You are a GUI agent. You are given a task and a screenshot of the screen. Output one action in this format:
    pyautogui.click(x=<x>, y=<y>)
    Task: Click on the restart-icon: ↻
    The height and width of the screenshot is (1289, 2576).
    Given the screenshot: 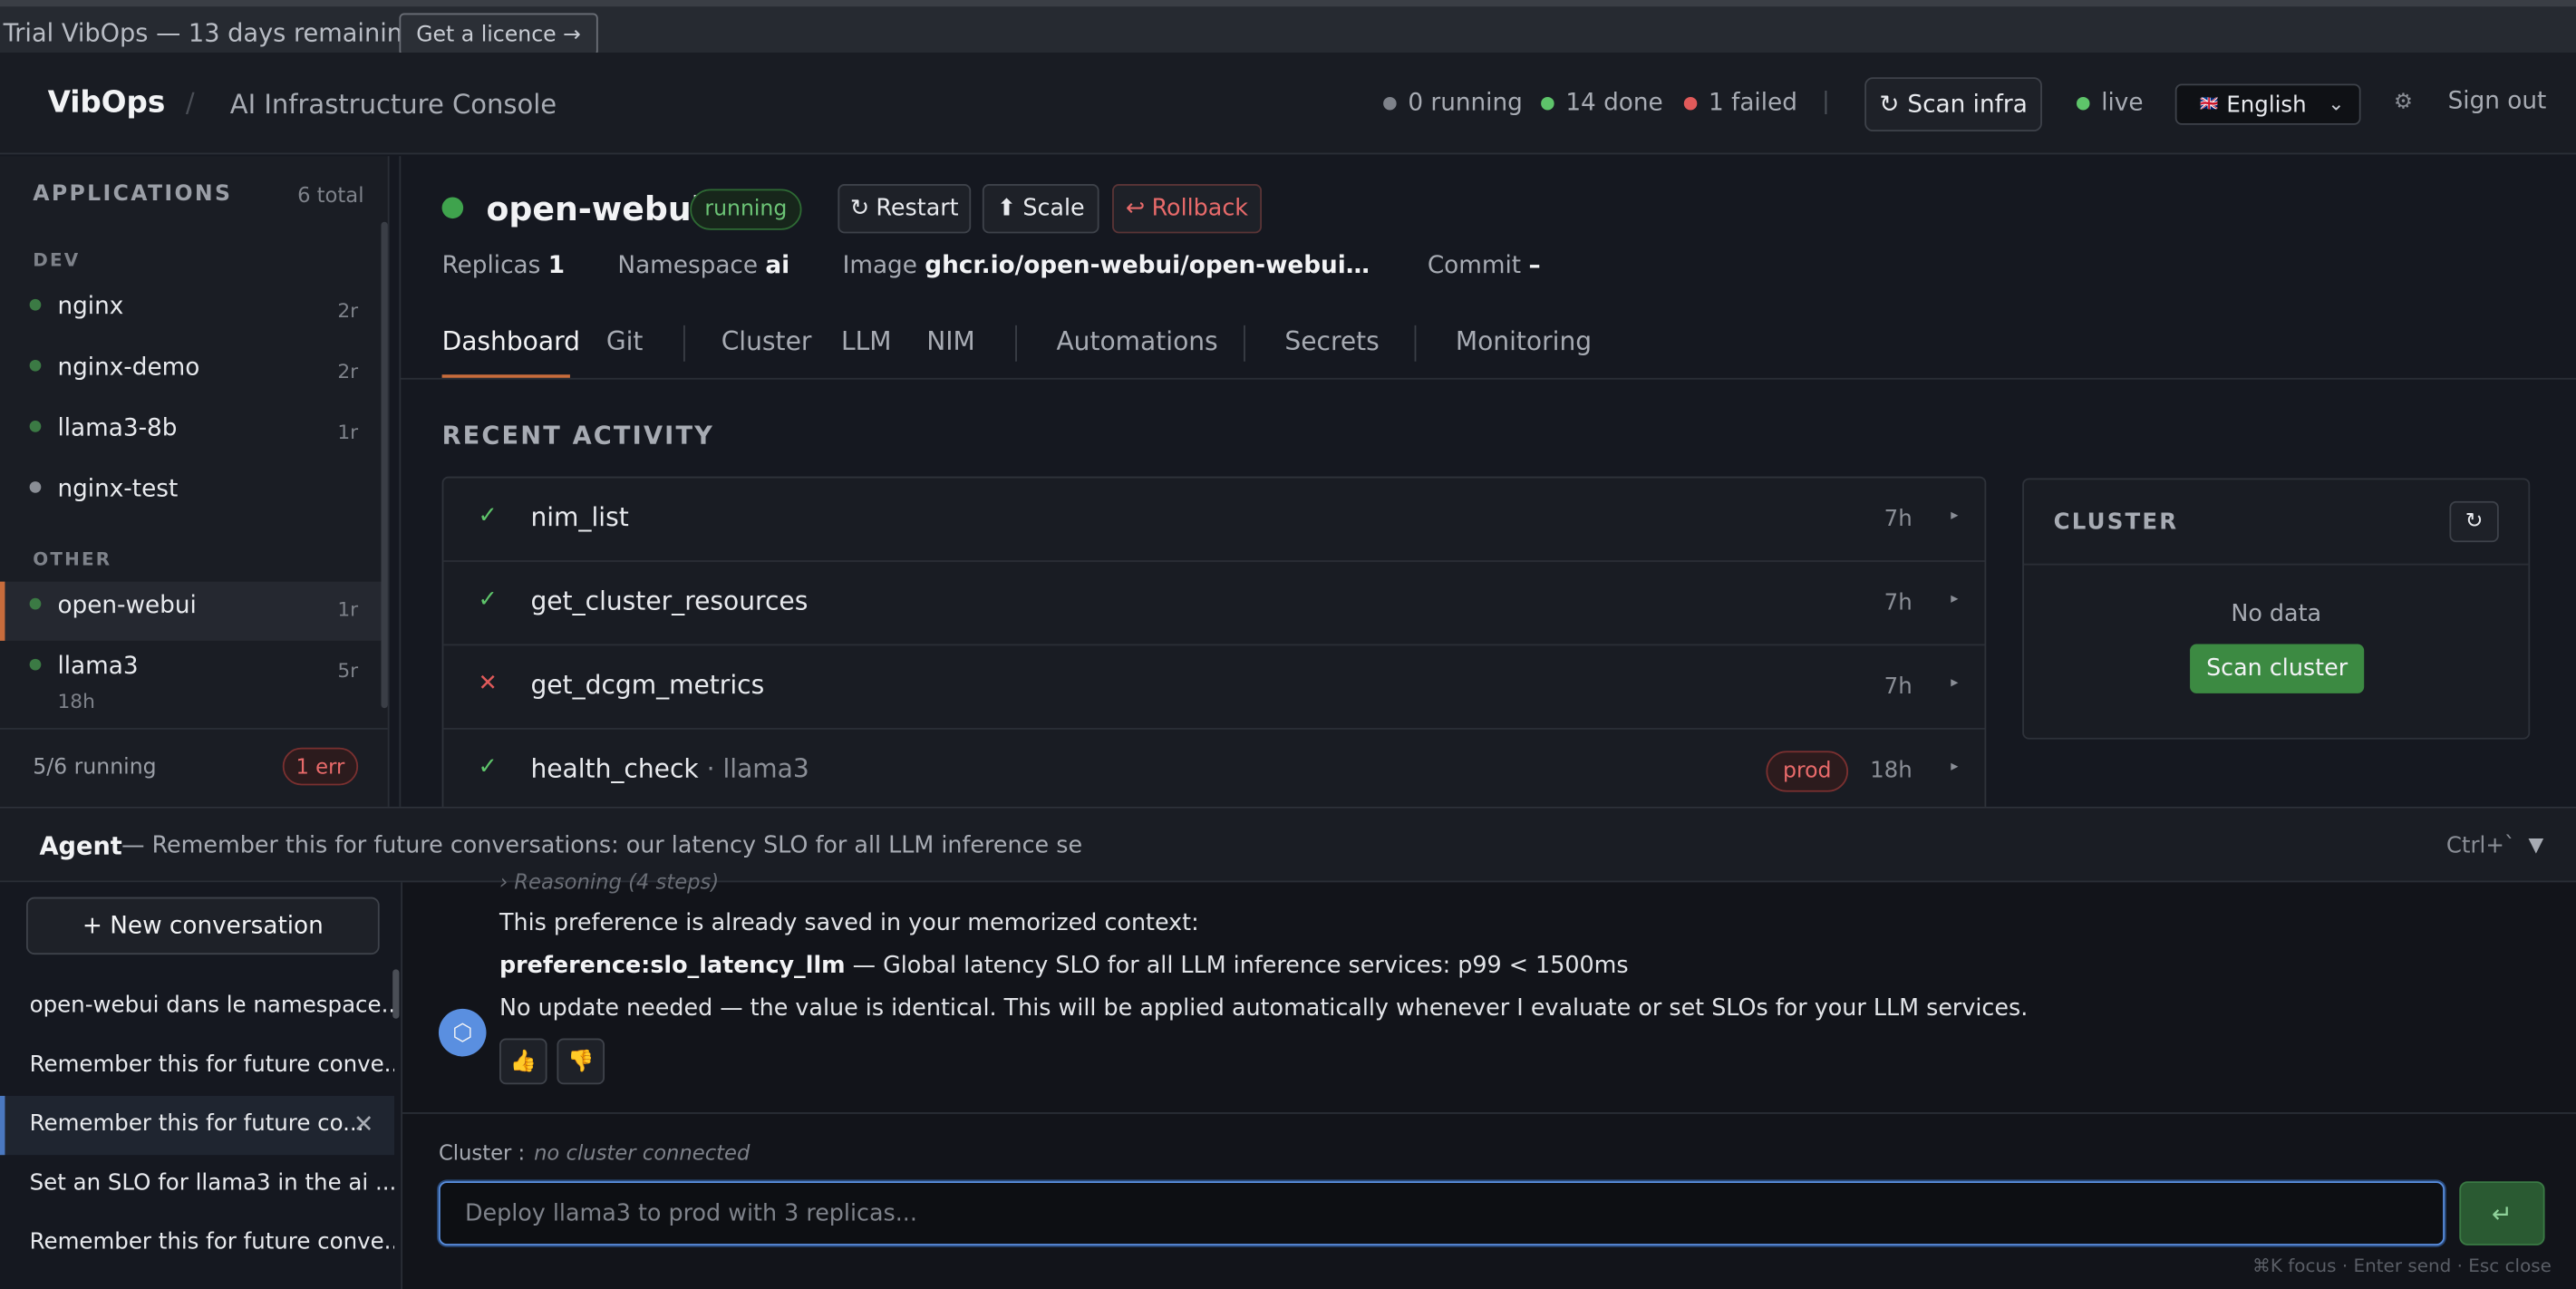 What is the action you would take?
    pyautogui.click(x=859, y=208)
    